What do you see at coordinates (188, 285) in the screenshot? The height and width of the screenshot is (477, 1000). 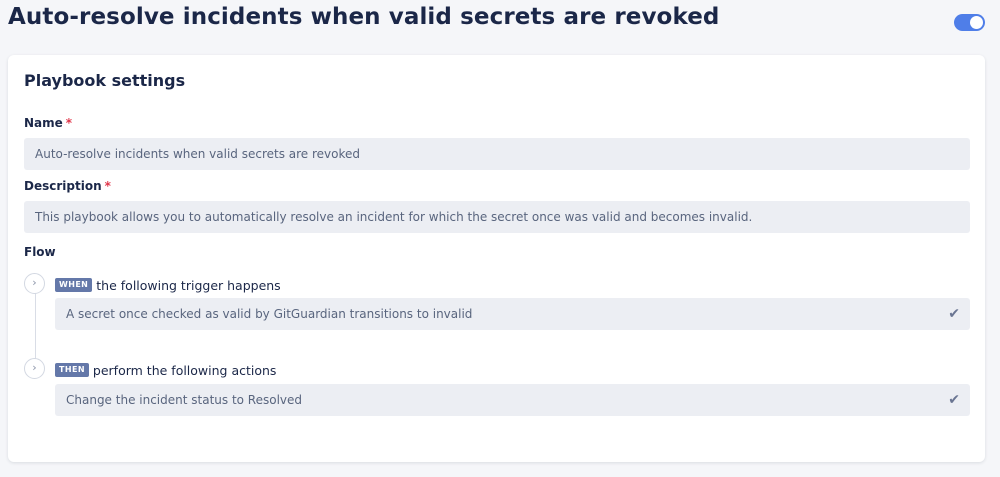 I see `when-step-heading: the following trigger happens` at bounding box center [188, 285].